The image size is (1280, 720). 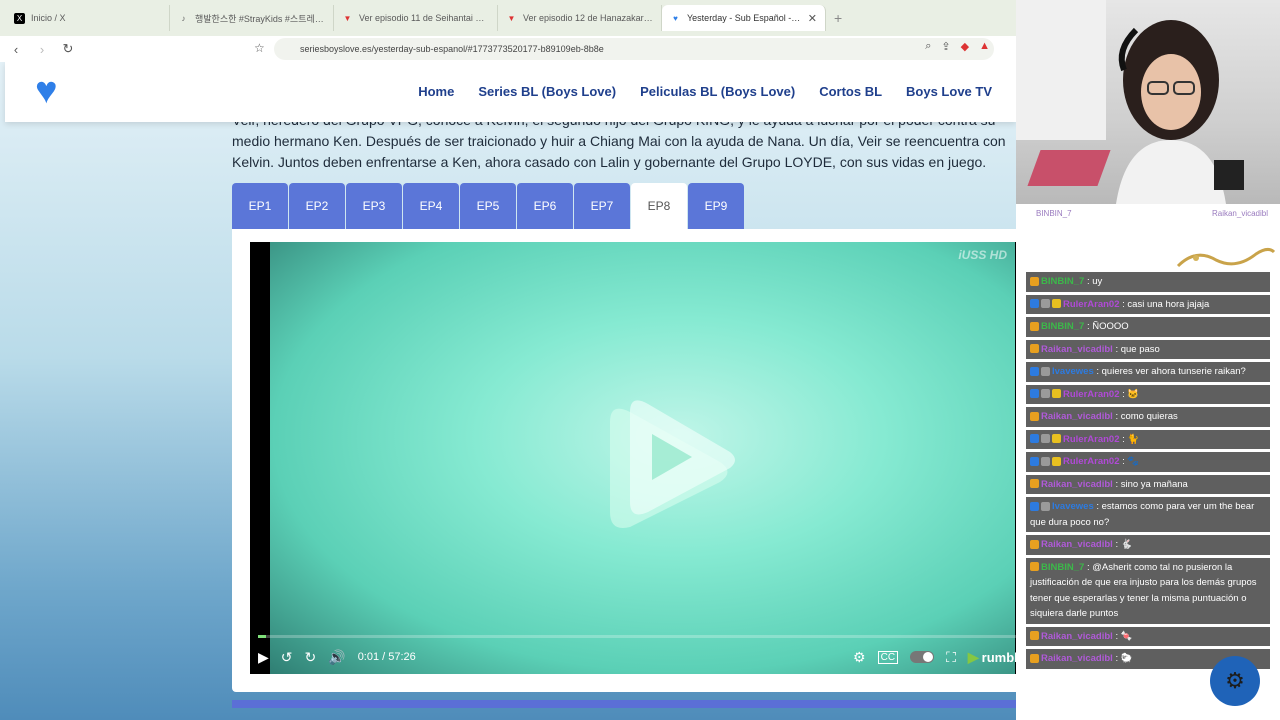 I want to click on chat-text: : 🍬, so click(x=1124, y=636).